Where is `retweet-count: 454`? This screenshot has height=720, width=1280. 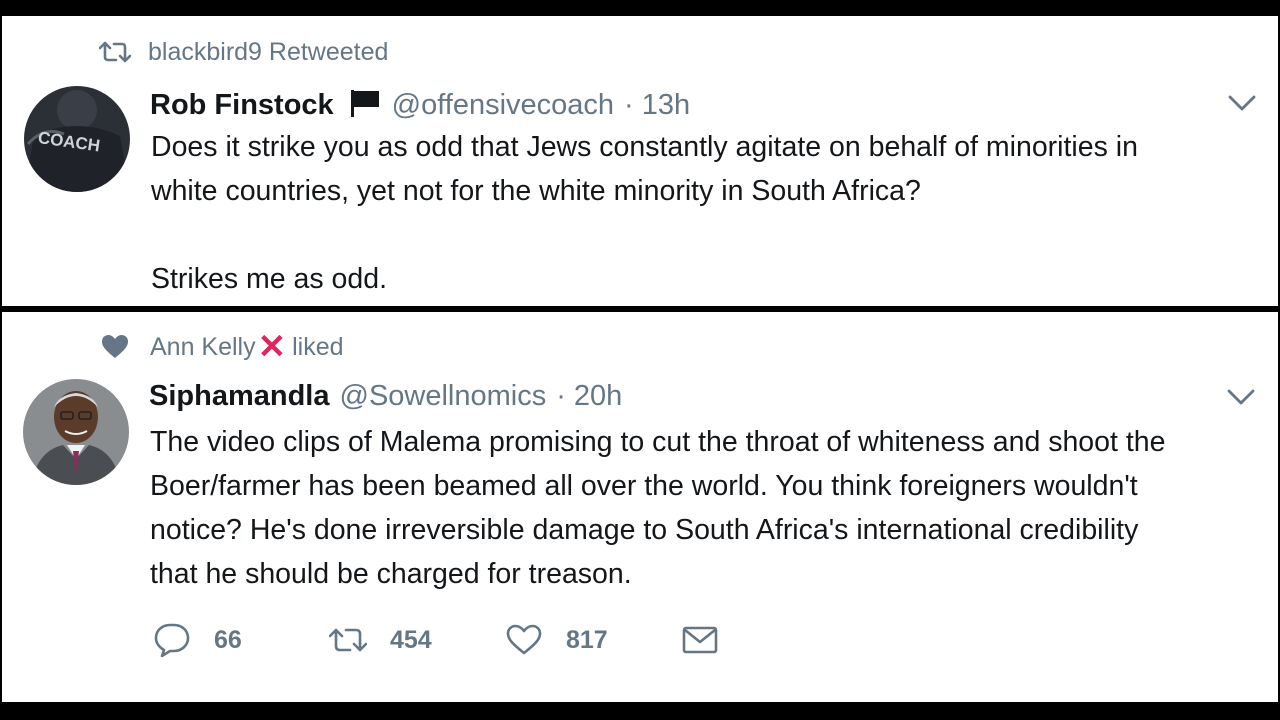
retweet-count: 454 is located at coordinates (411, 639).